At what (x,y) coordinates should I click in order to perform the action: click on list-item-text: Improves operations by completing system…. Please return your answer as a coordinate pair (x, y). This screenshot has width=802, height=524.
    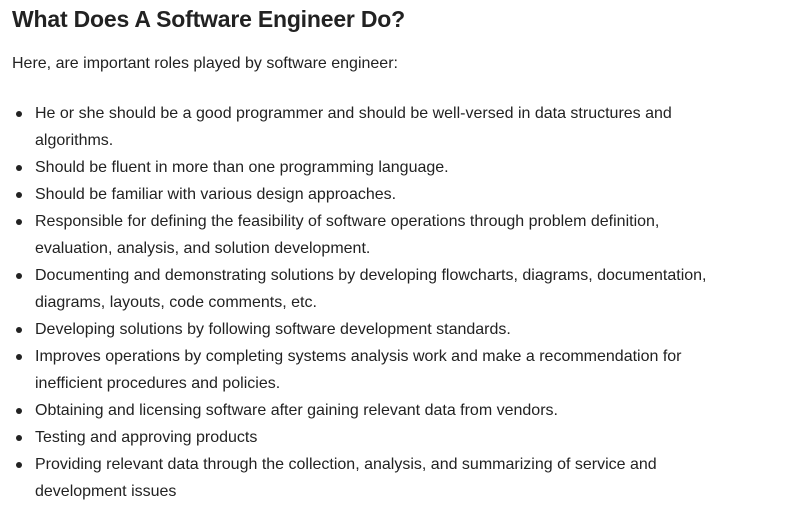
    Looking at the image, I should click on (358, 370).